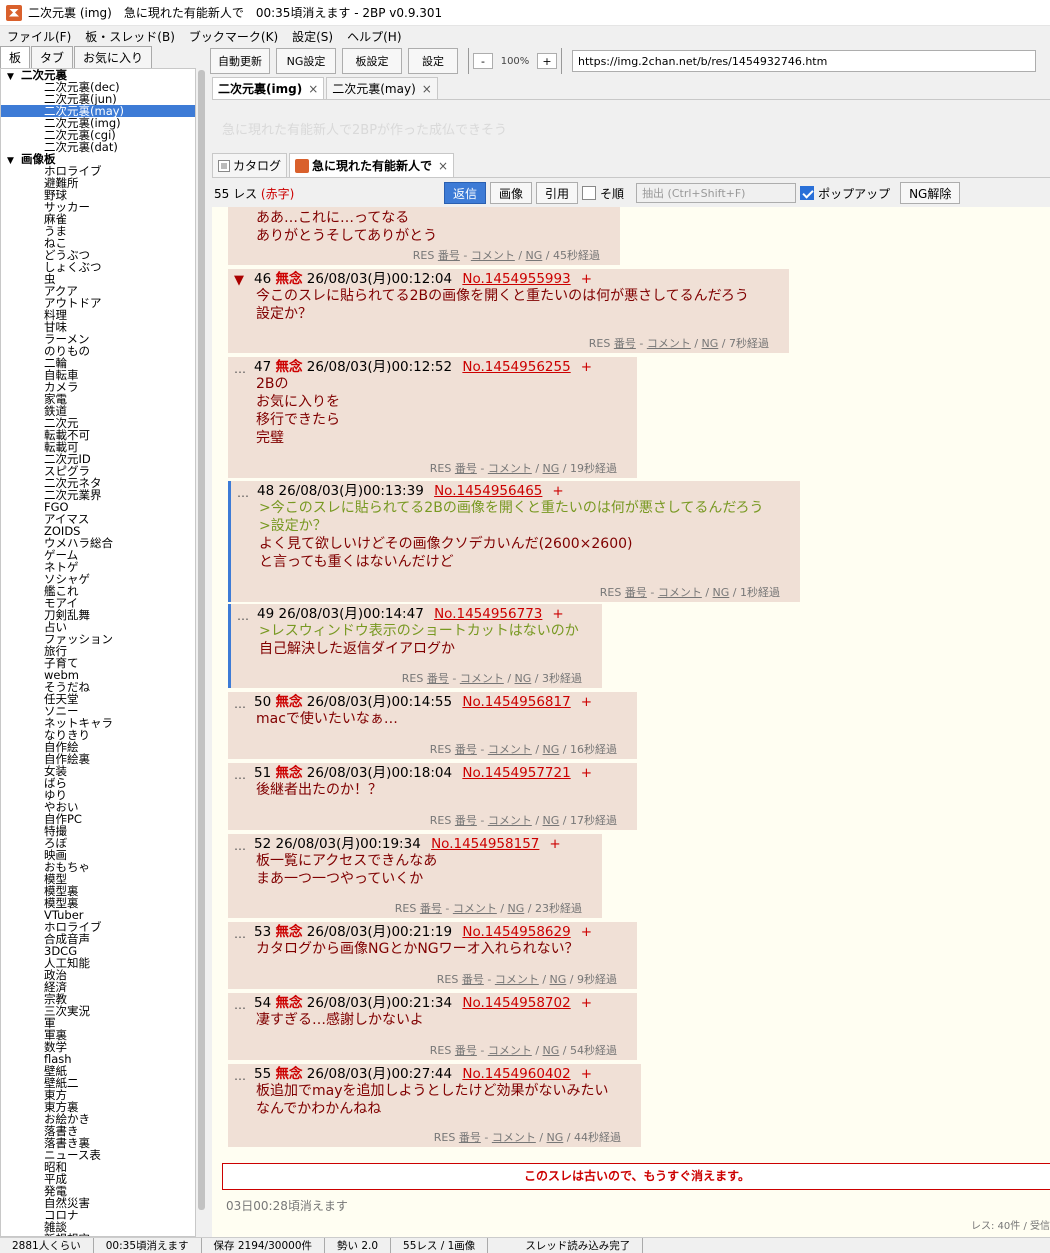  What do you see at coordinates (98, 207) in the screenshot?
I see `tree-board-item: サッカー` at bounding box center [98, 207].